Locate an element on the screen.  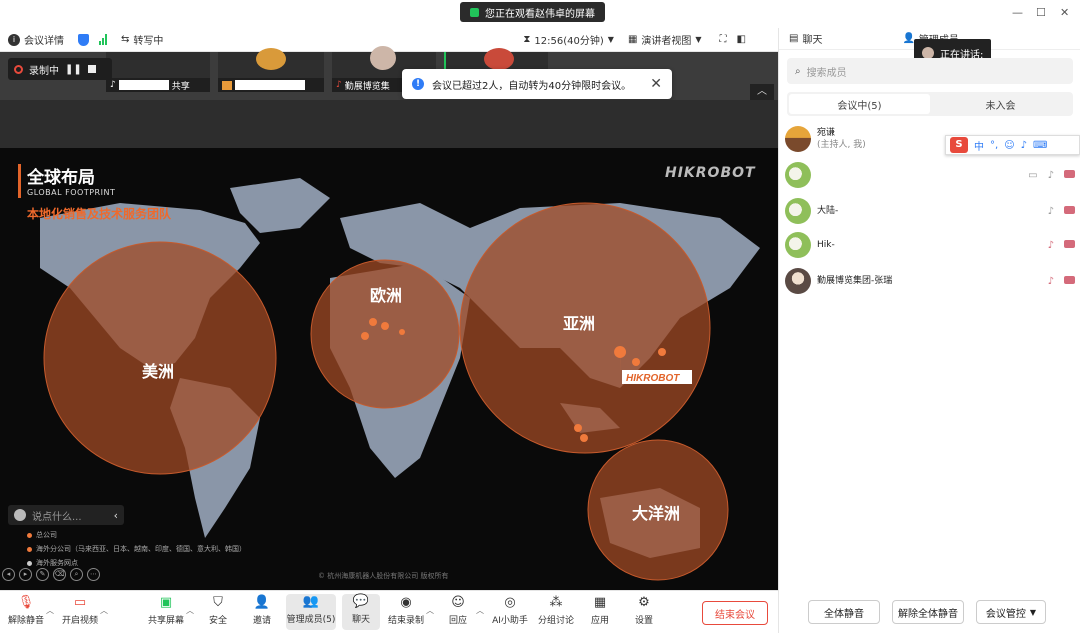
hourglass-icon: ⧗ is located at coordinates (527, 39).